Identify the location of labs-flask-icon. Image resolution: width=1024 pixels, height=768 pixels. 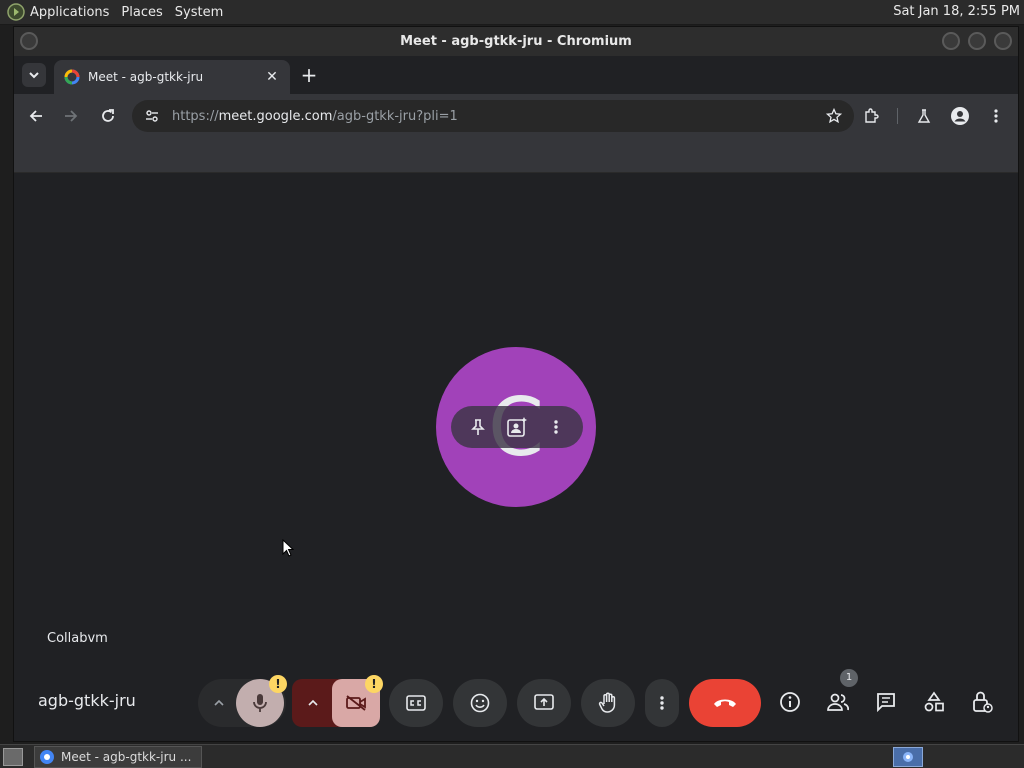
(924, 116).